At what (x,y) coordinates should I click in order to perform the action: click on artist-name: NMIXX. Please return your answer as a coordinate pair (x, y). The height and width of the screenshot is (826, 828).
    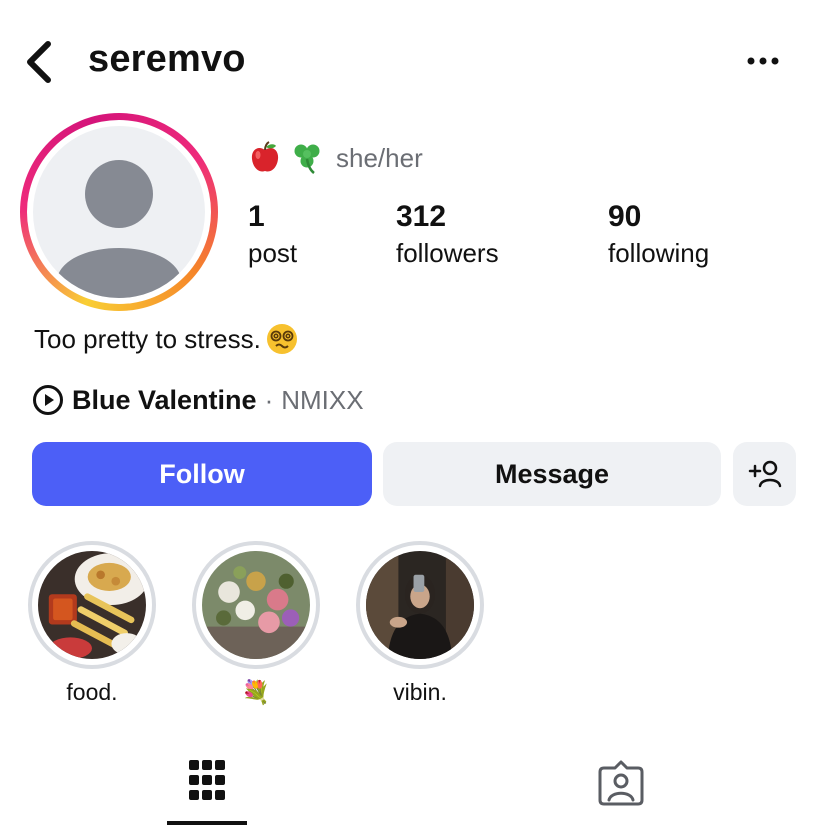
    Looking at the image, I should click on (322, 399).